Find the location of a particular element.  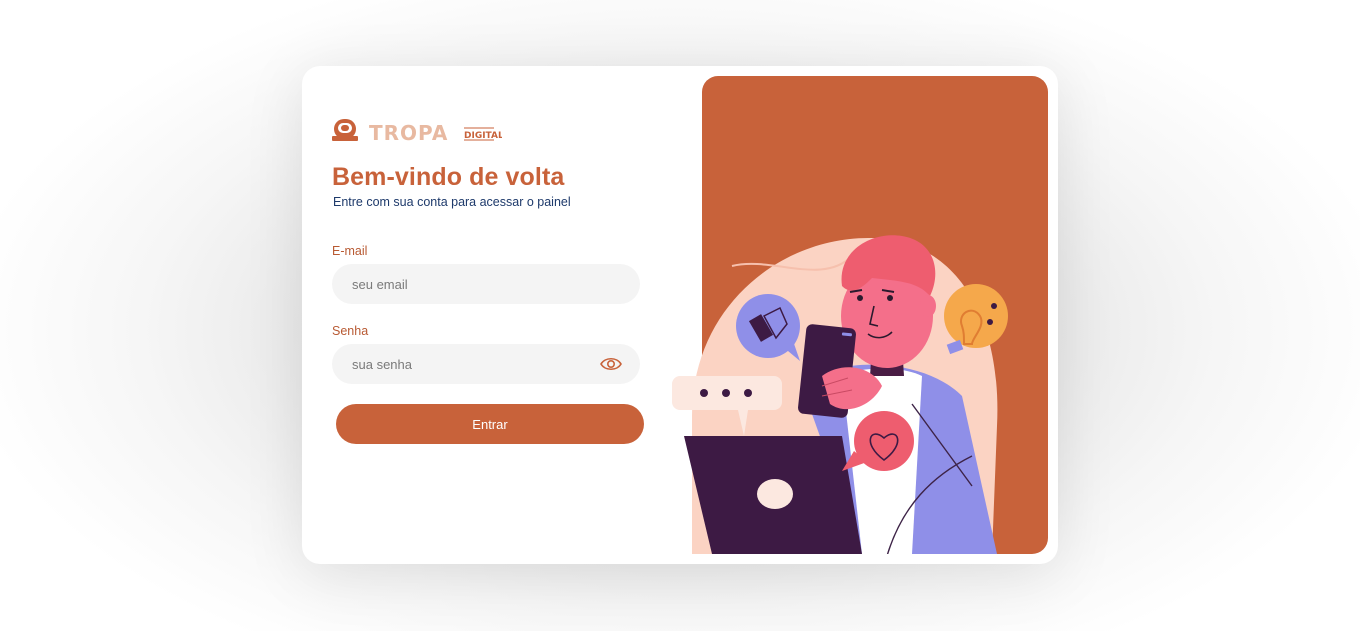

password-input is located at coordinates (462, 364).